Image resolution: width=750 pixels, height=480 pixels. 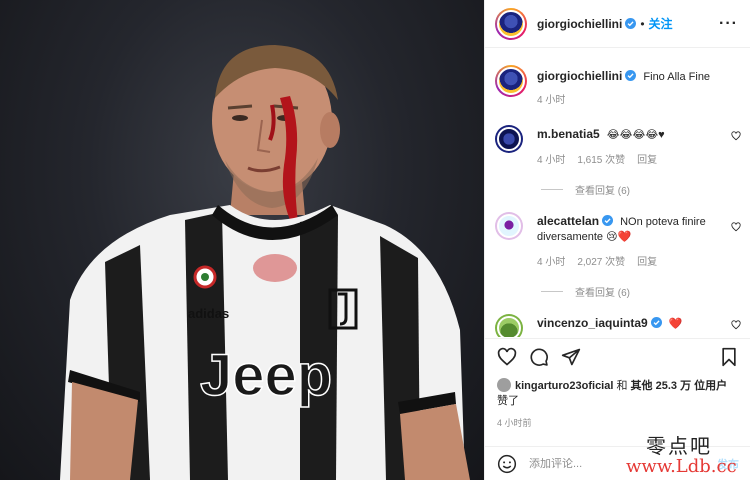 What do you see at coordinates (579, 76) in the screenshot?
I see `caption-username: giorgiochiellini` at bounding box center [579, 76].